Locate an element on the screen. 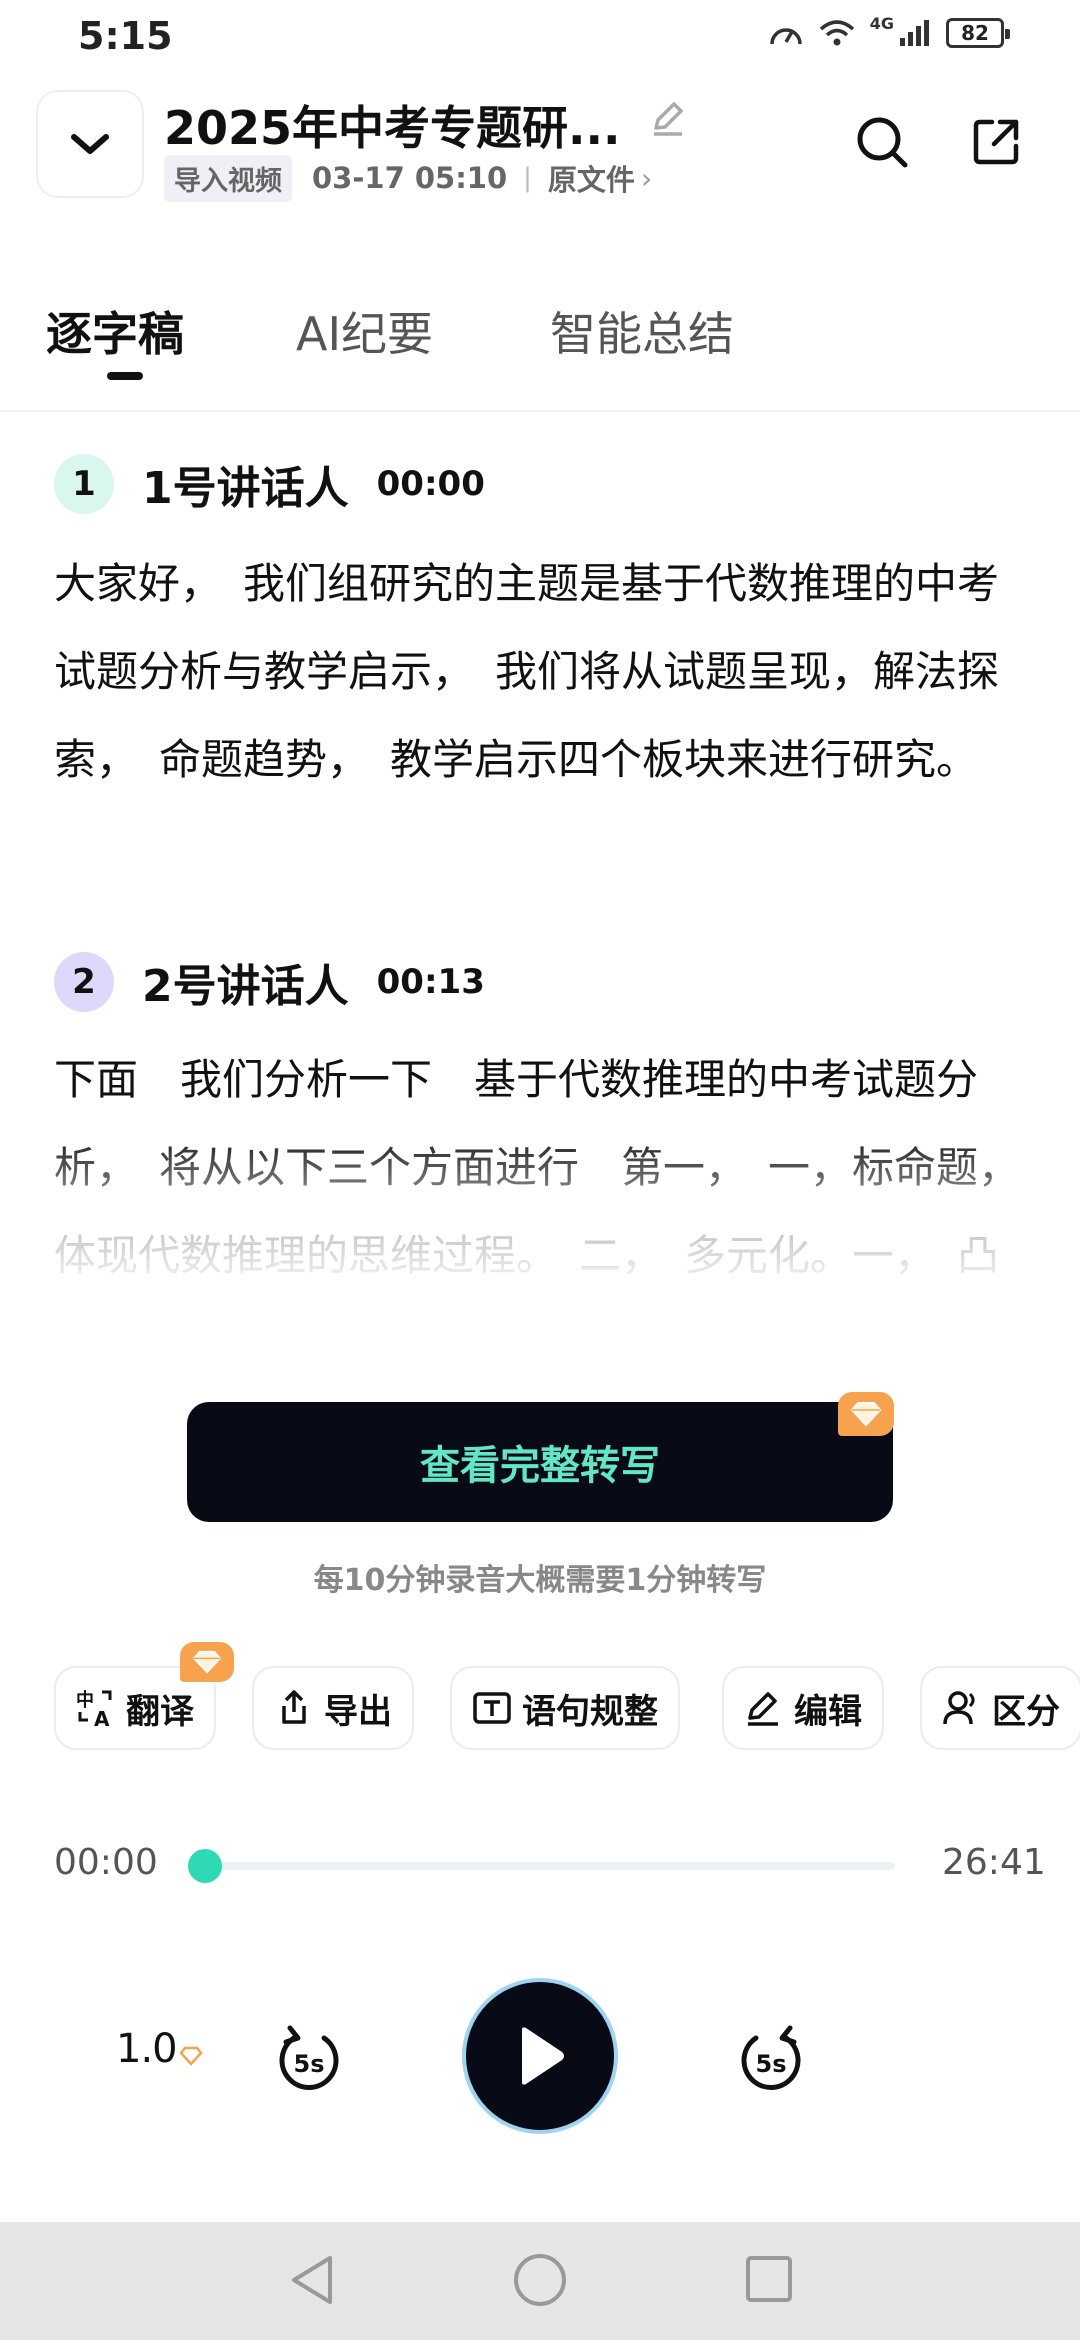 The image size is (1080, 2340). battery-indicator: 82 is located at coordinates (978, 33).